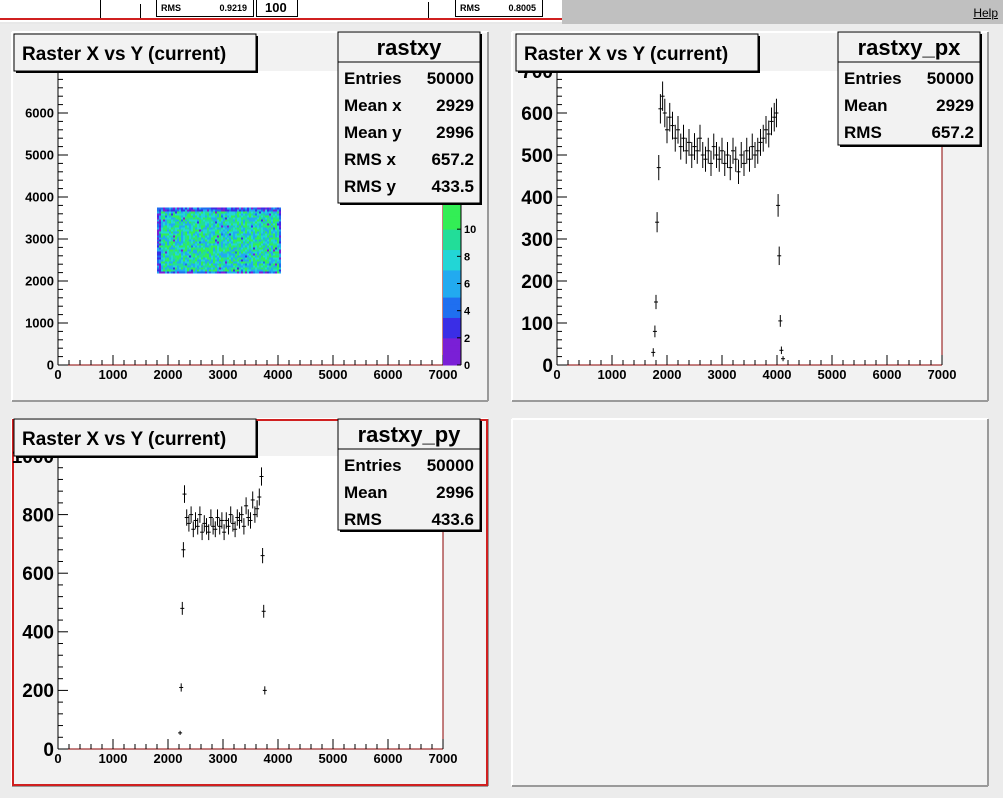  Describe the element at coordinates (985, 13) in the screenshot. I see `help-menu: Help` at that location.